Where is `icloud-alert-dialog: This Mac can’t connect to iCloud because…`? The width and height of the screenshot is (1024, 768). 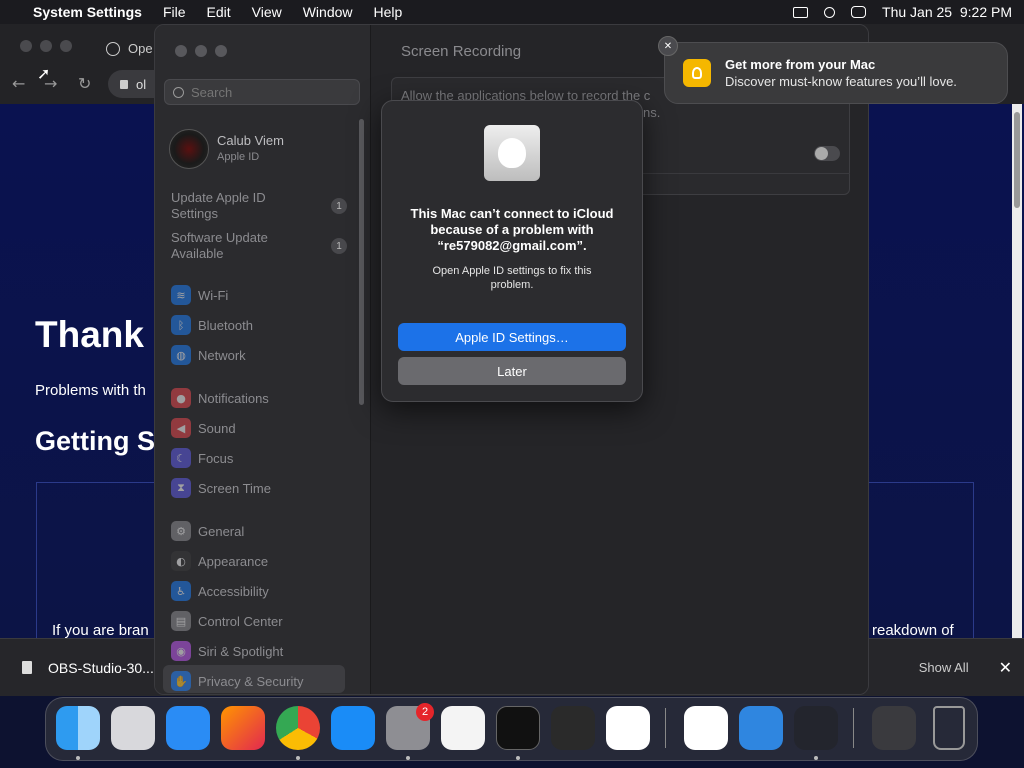 icloud-alert-dialog: This Mac can’t connect to iCloud because… is located at coordinates (512, 251).